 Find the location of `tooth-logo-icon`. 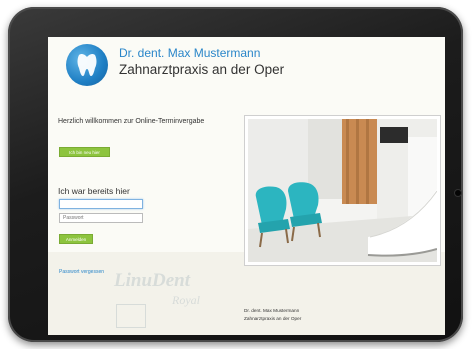

tooth-logo-icon is located at coordinates (87, 65).